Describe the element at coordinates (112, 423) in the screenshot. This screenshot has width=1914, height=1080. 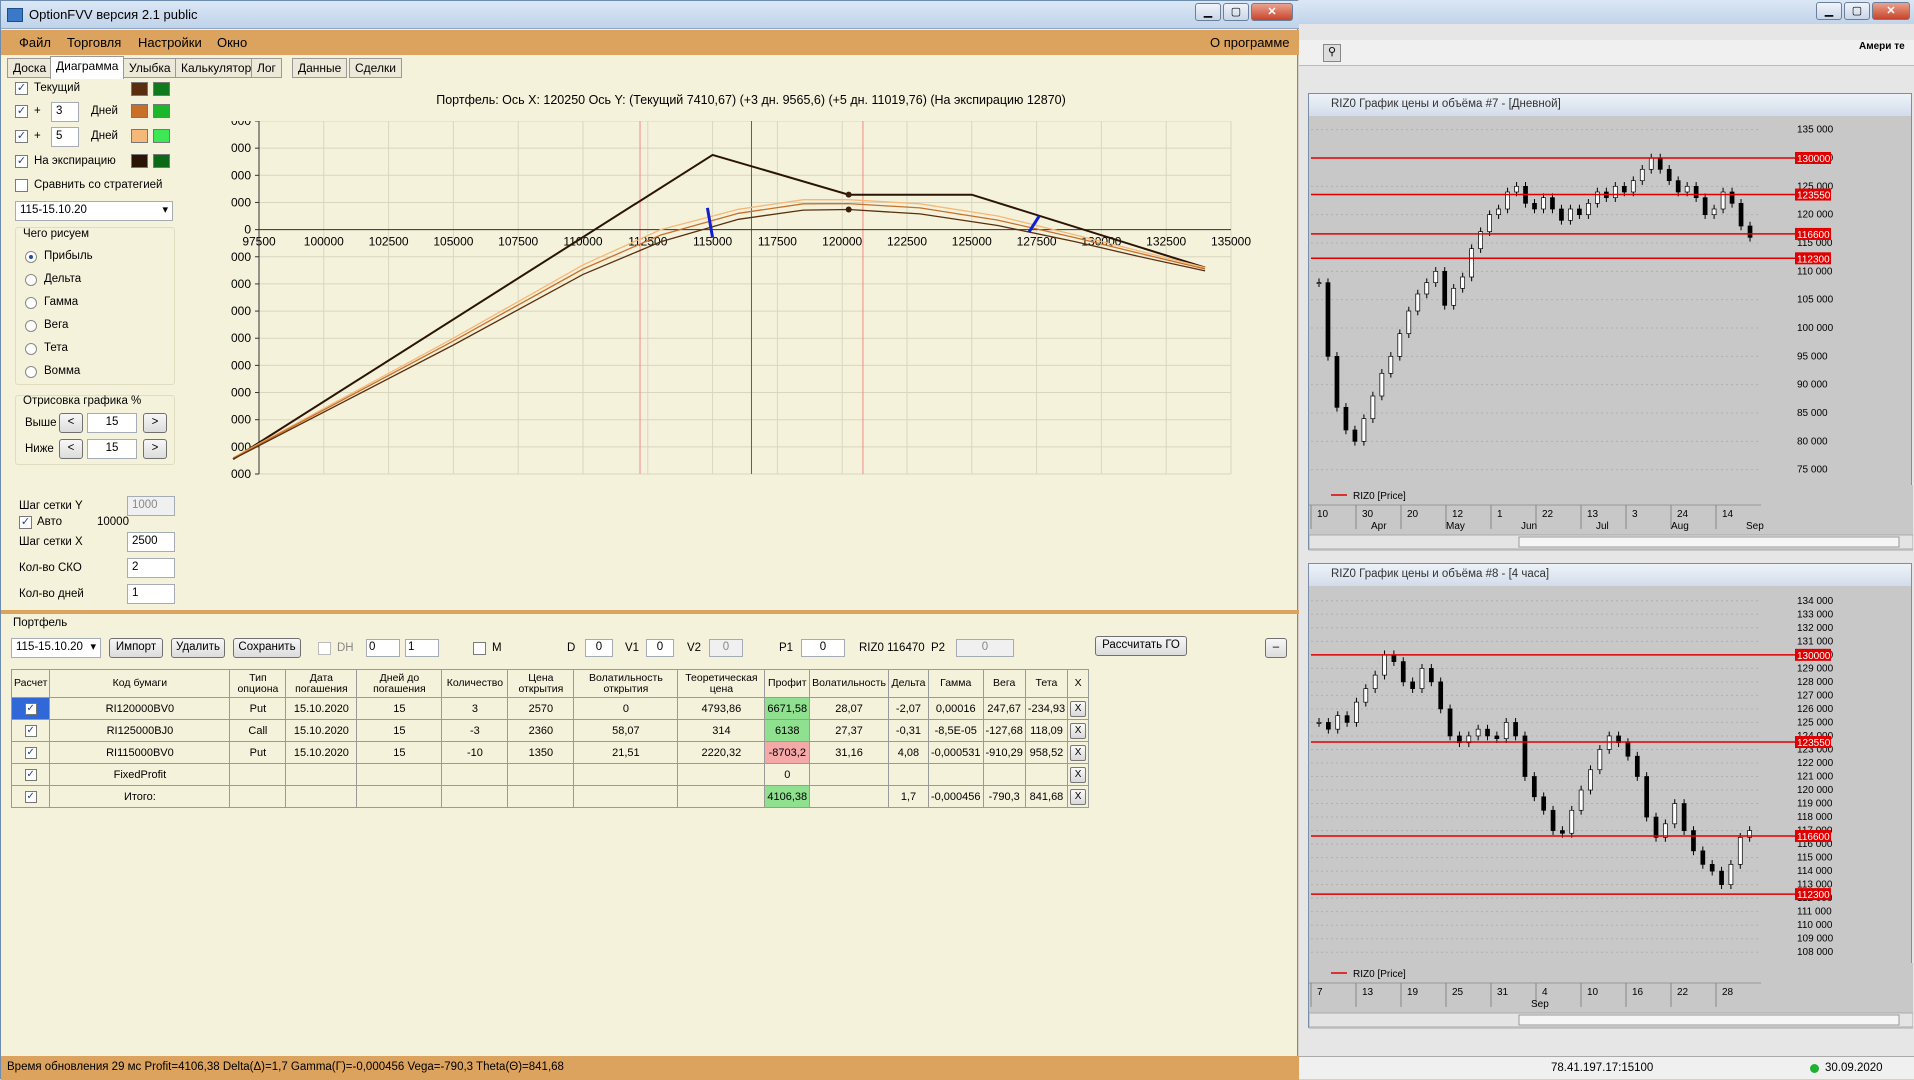
I see `above-input: 15` at that location.